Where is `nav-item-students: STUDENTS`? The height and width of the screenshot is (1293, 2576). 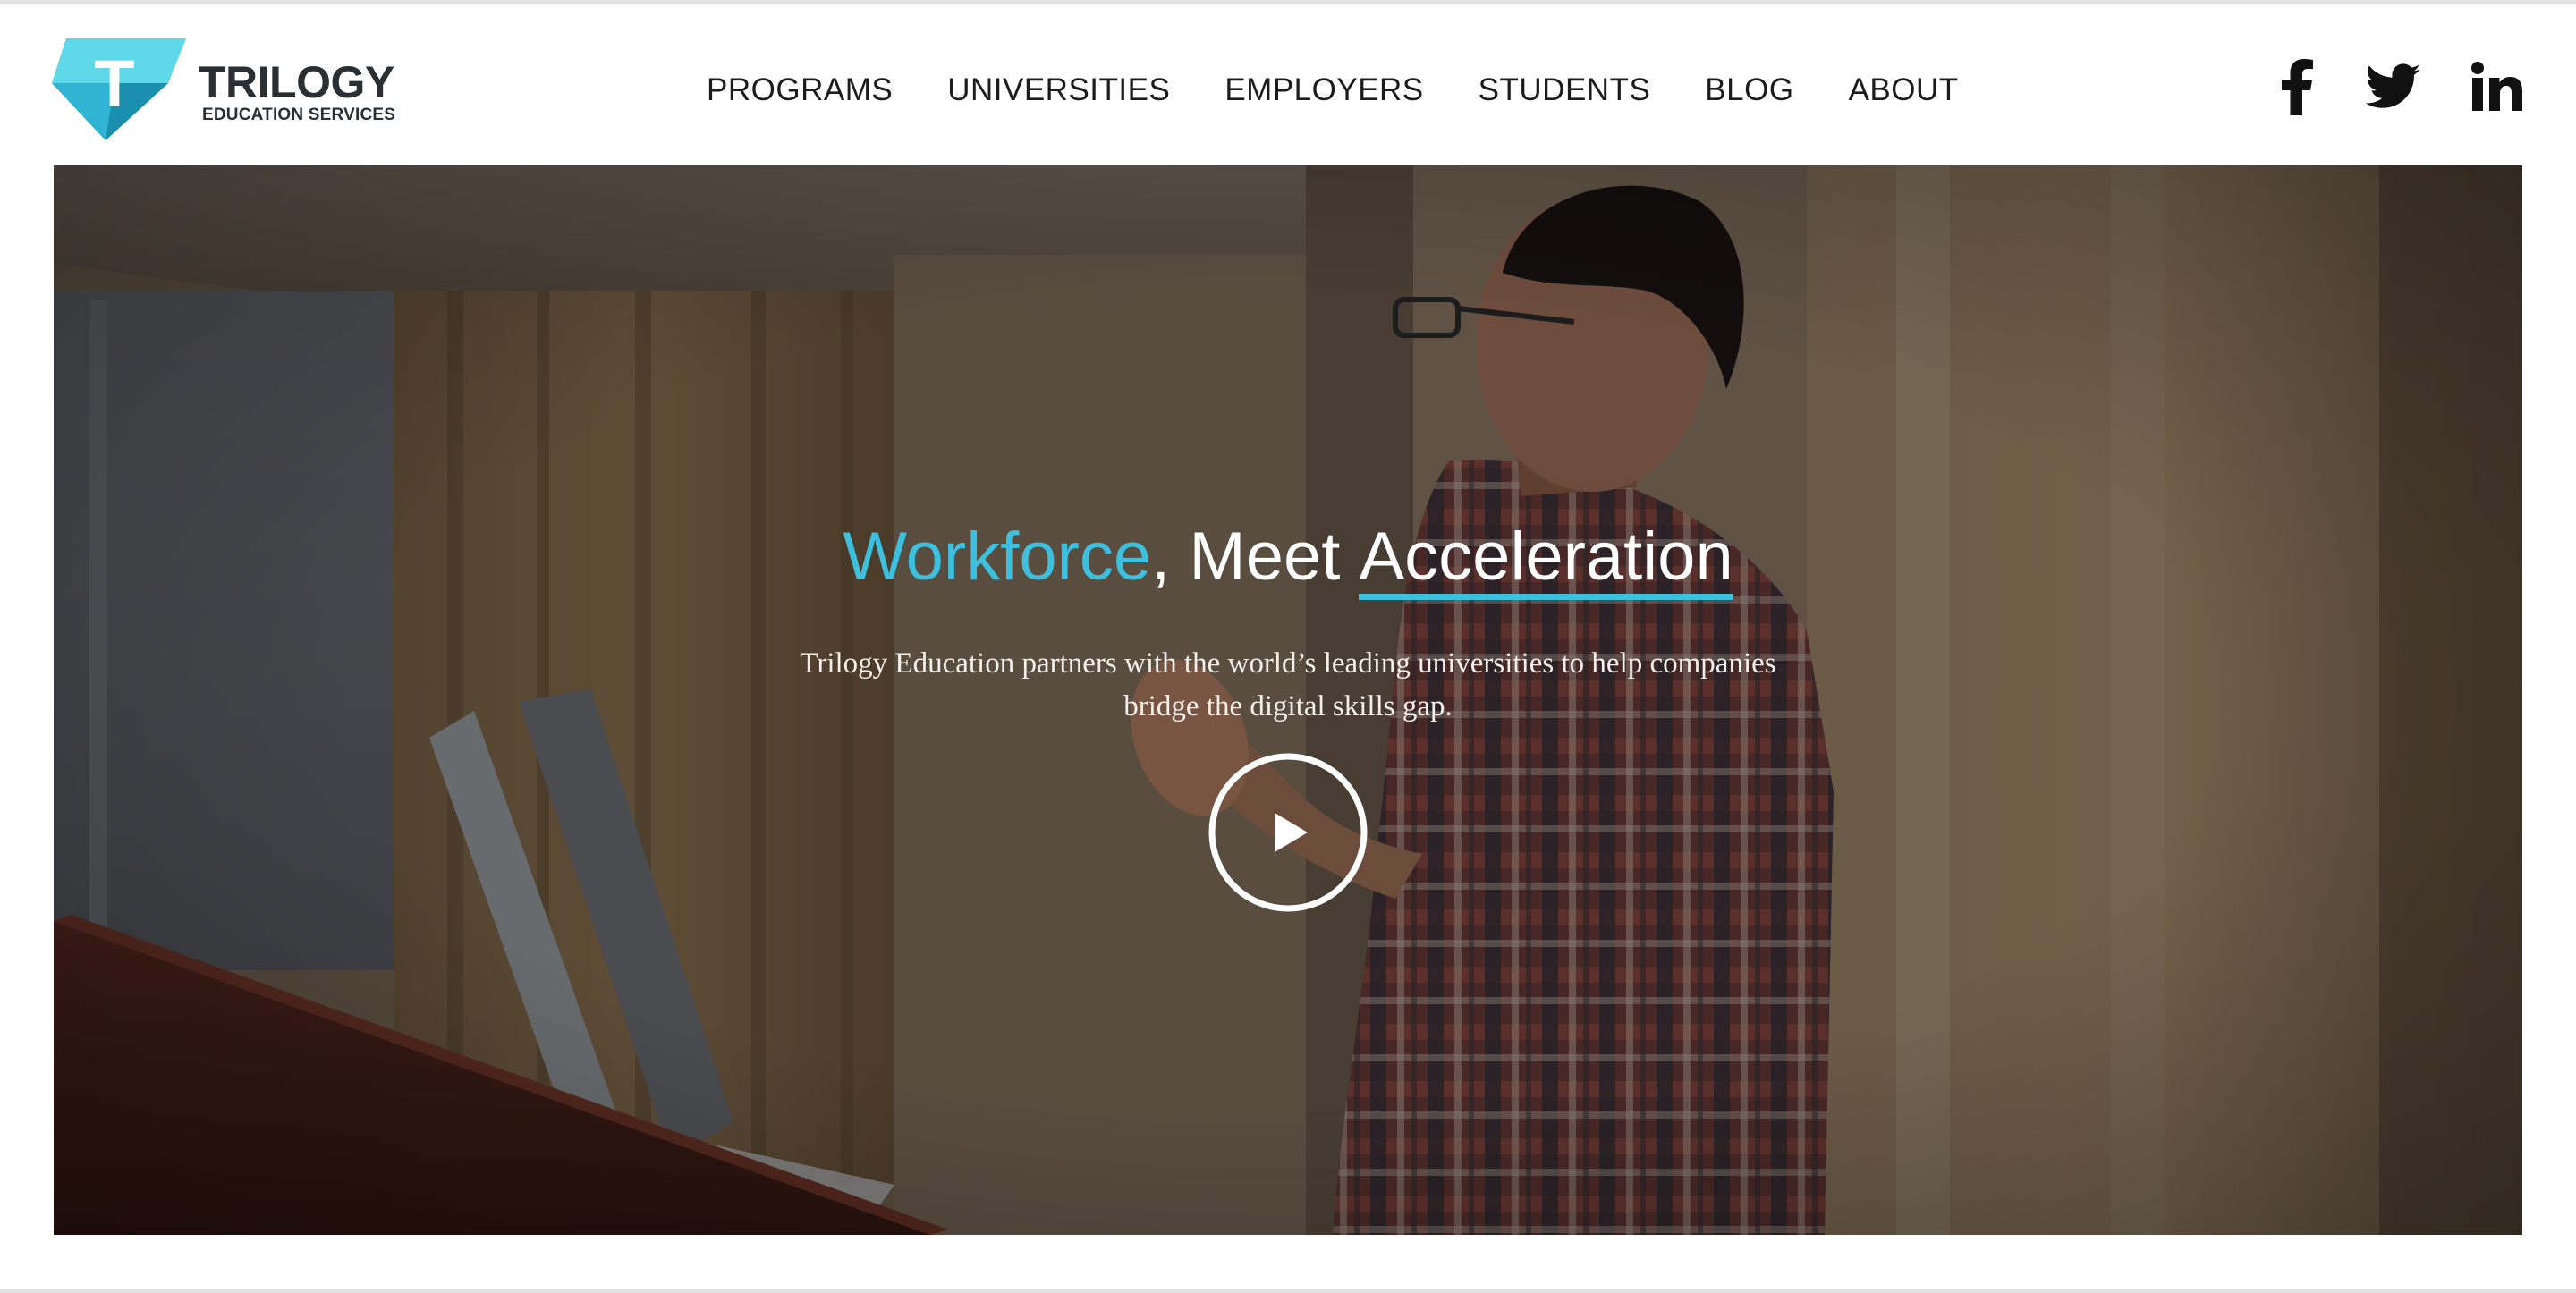 nav-item-students: STUDENTS is located at coordinates (1565, 90).